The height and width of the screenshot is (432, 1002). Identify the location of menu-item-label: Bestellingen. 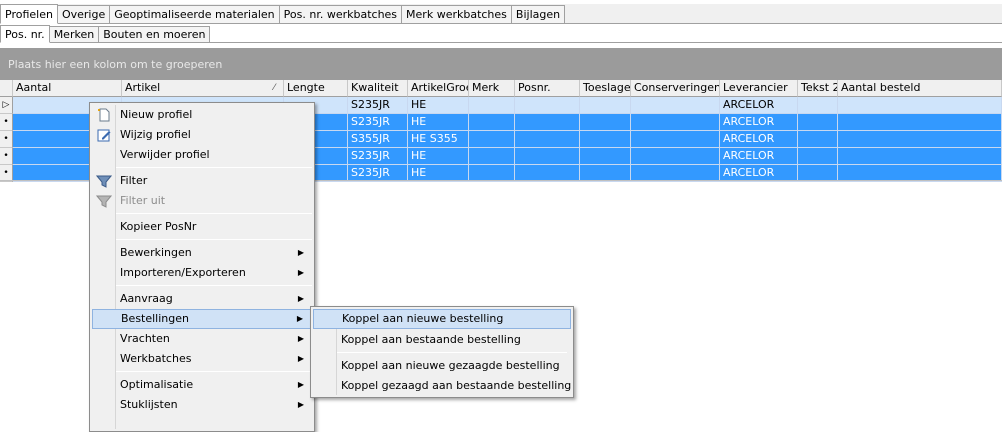
(155, 318).